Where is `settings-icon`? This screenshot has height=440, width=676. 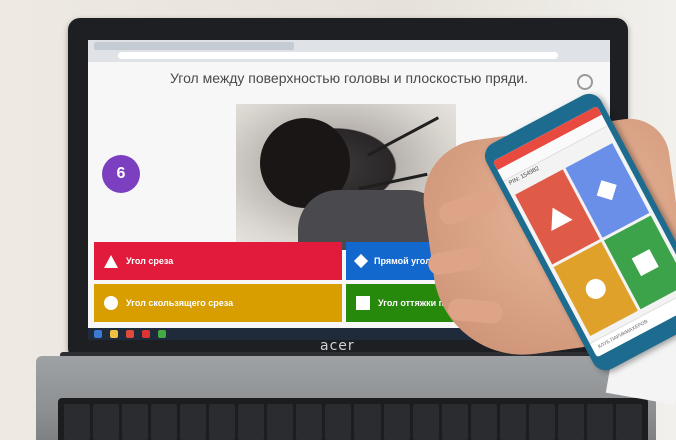 settings-icon is located at coordinates (585, 82).